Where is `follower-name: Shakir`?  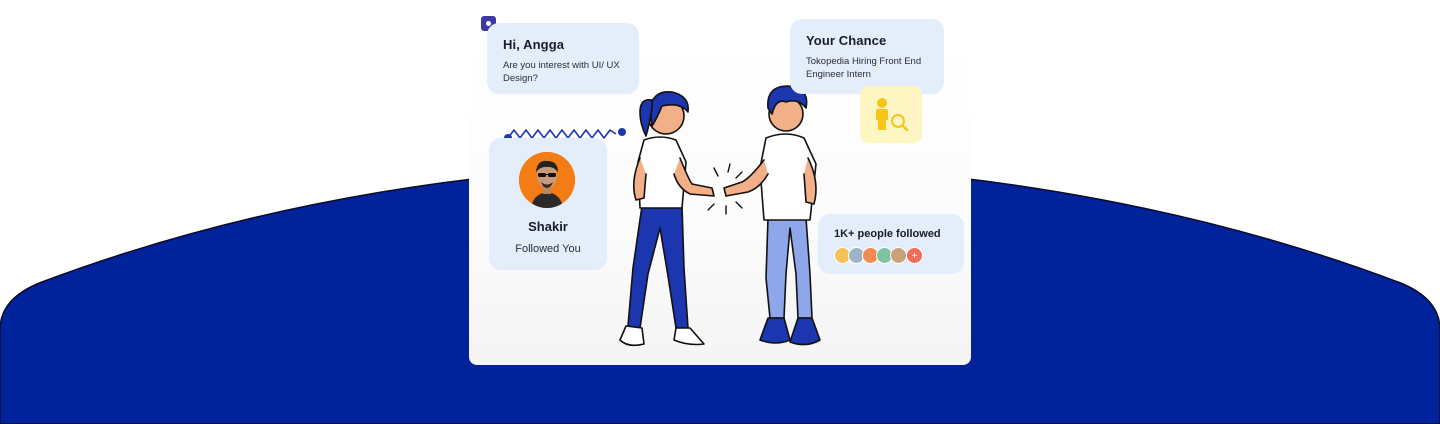
follower-name: Shakir is located at coordinates (548, 226).